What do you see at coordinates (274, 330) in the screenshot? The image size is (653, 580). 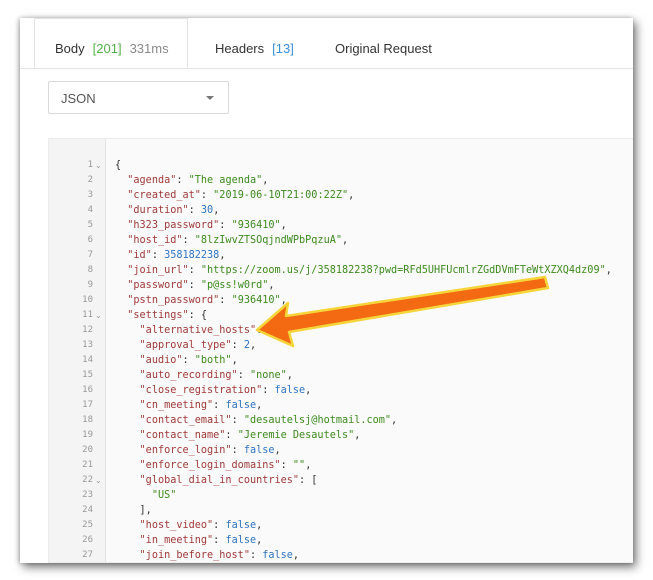 I see `json-string: ""` at bounding box center [274, 330].